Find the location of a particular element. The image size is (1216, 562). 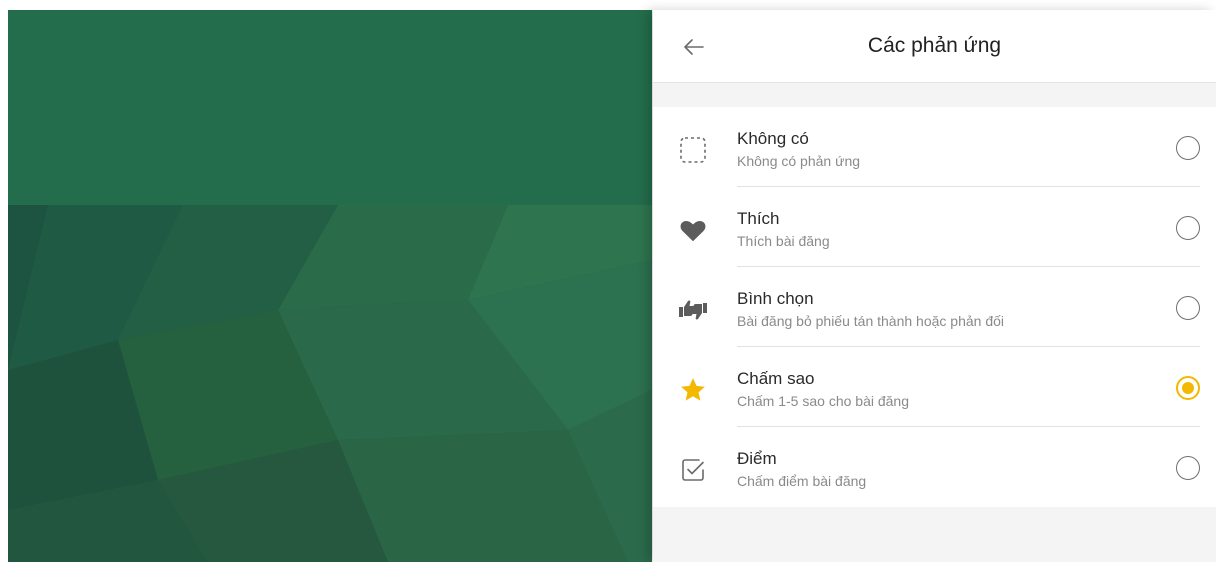

heart-icon is located at coordinates (693, 230).